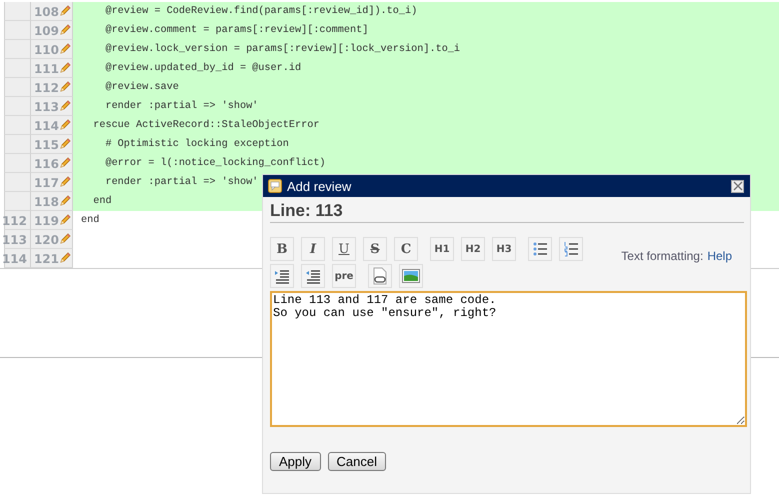 The height and width of the screenshot is (496, 779). What do you see at coordinates (319, 186) in the screenshot?
I see `dialog-title: Add review` at bounding box center [319, 186].